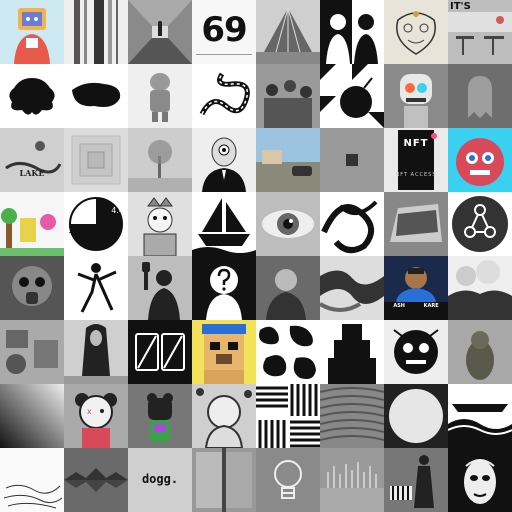 This screenshot has height=512, width=512. I want to click on toy-bear-image, so click(160, 416).